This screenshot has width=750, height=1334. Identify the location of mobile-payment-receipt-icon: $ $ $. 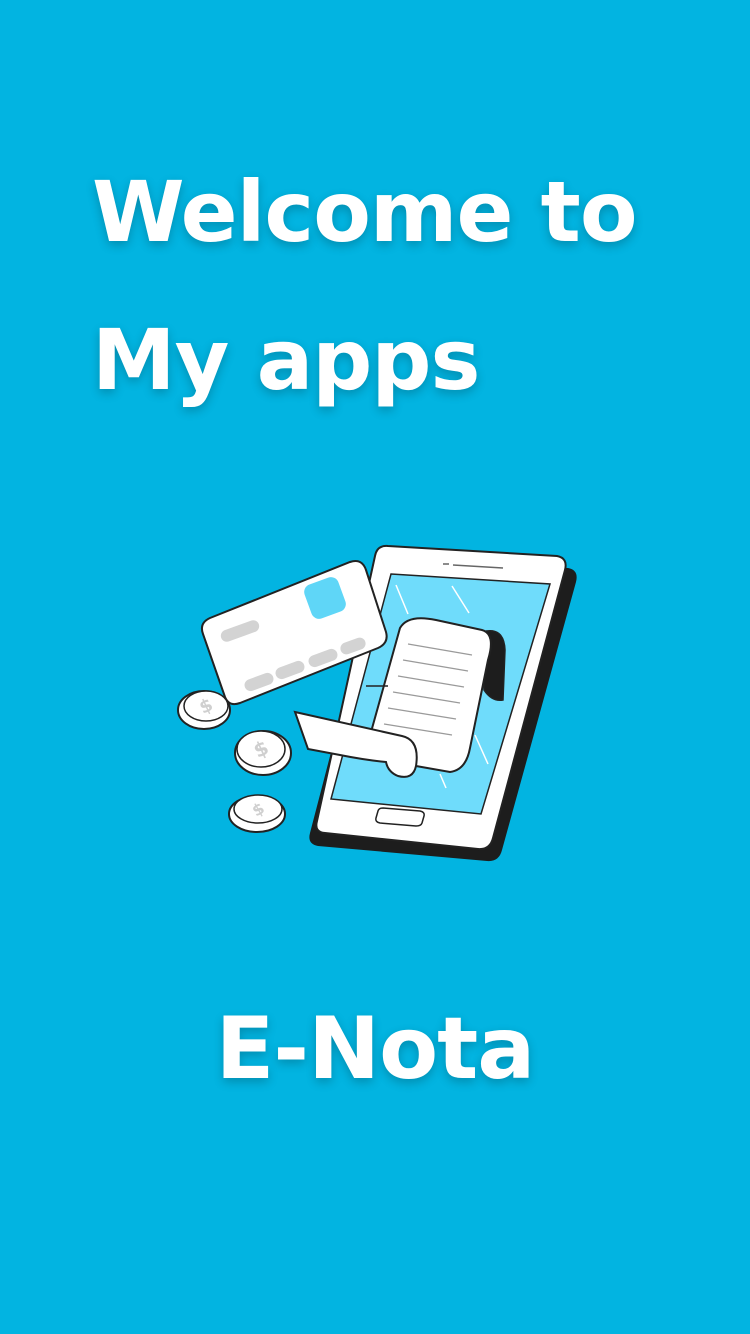
(380, 705).